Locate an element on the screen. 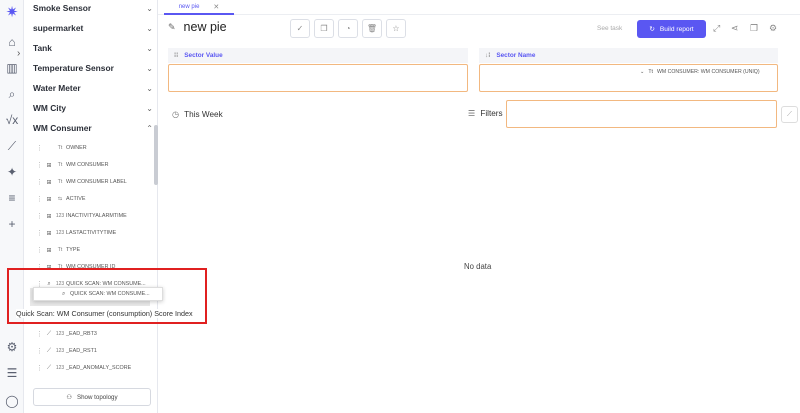  settings-icon: ⚙ is located at coordinates (12, 347).